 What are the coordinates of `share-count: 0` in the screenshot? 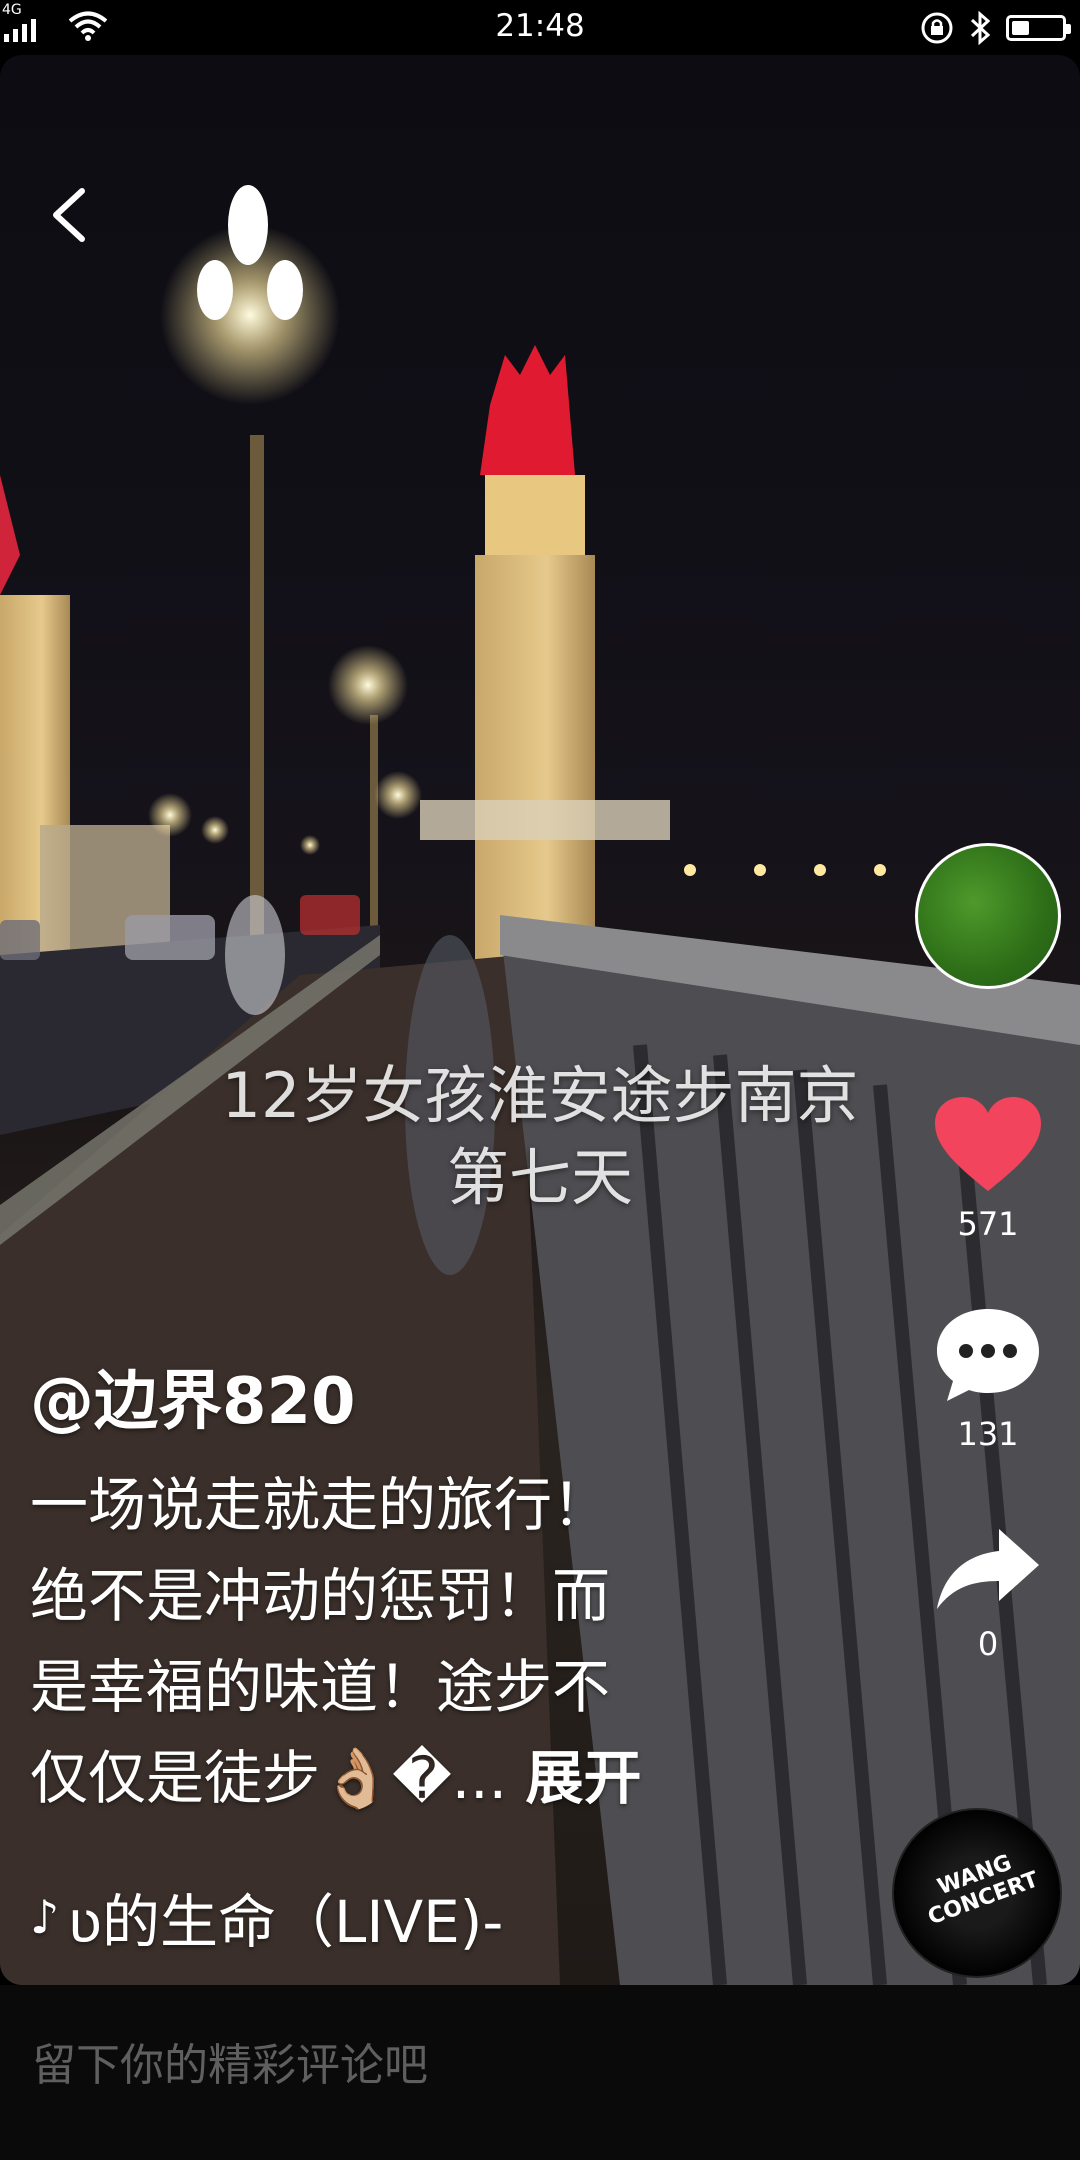 It's located at (988, 1644).